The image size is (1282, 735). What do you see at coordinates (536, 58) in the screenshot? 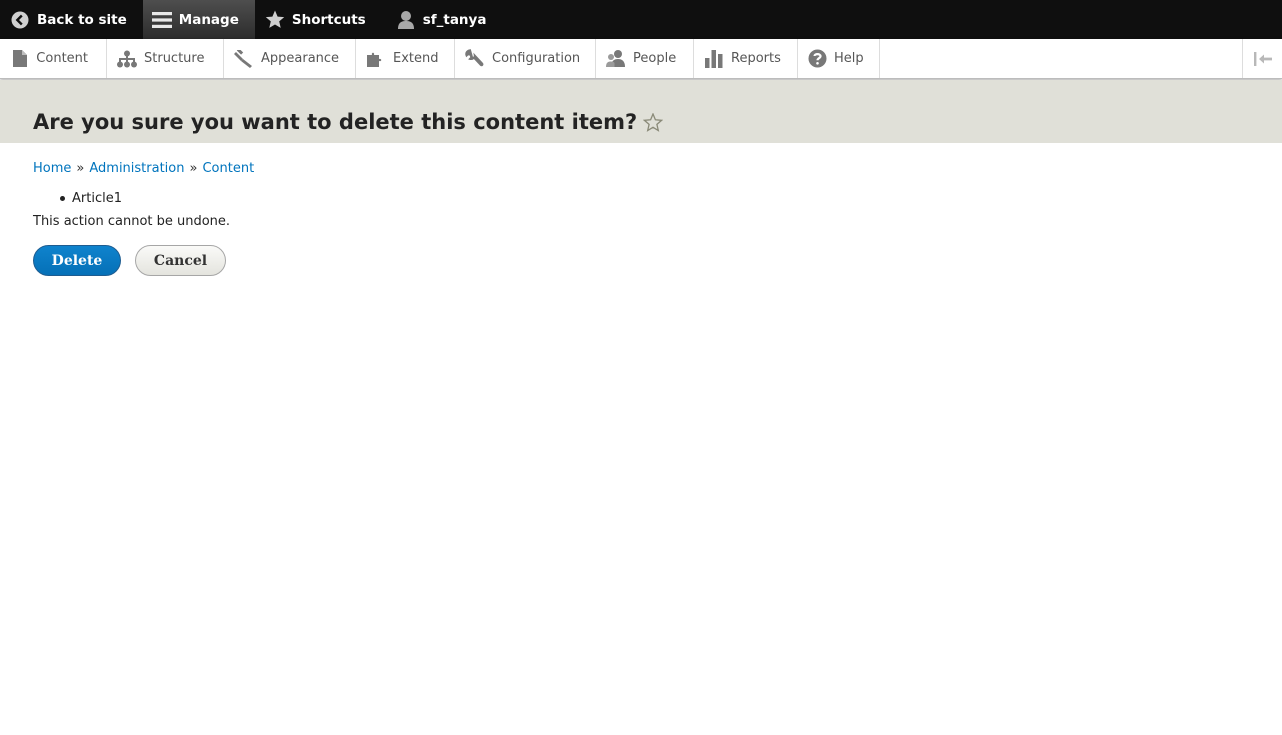
I see `tray-item-label: Configuration` at bounding box center [536, 58].